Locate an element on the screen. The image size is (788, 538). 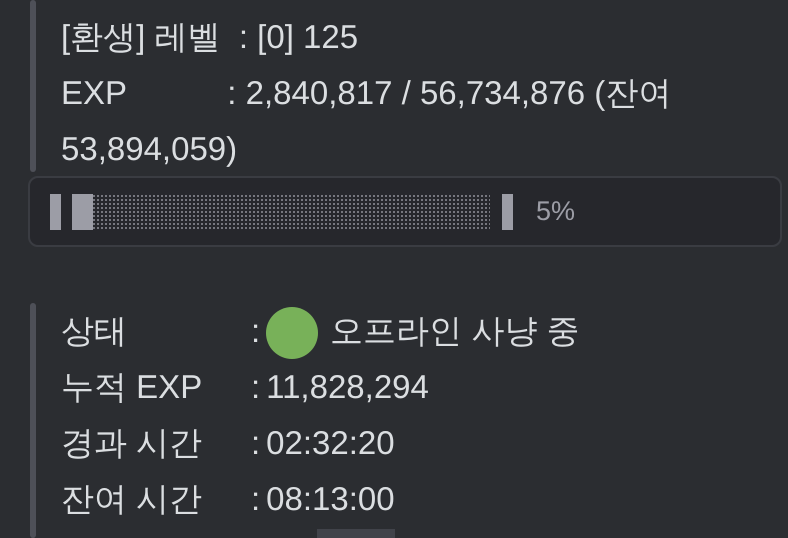
field-label: 상태 is located at coordinates (94, 331).